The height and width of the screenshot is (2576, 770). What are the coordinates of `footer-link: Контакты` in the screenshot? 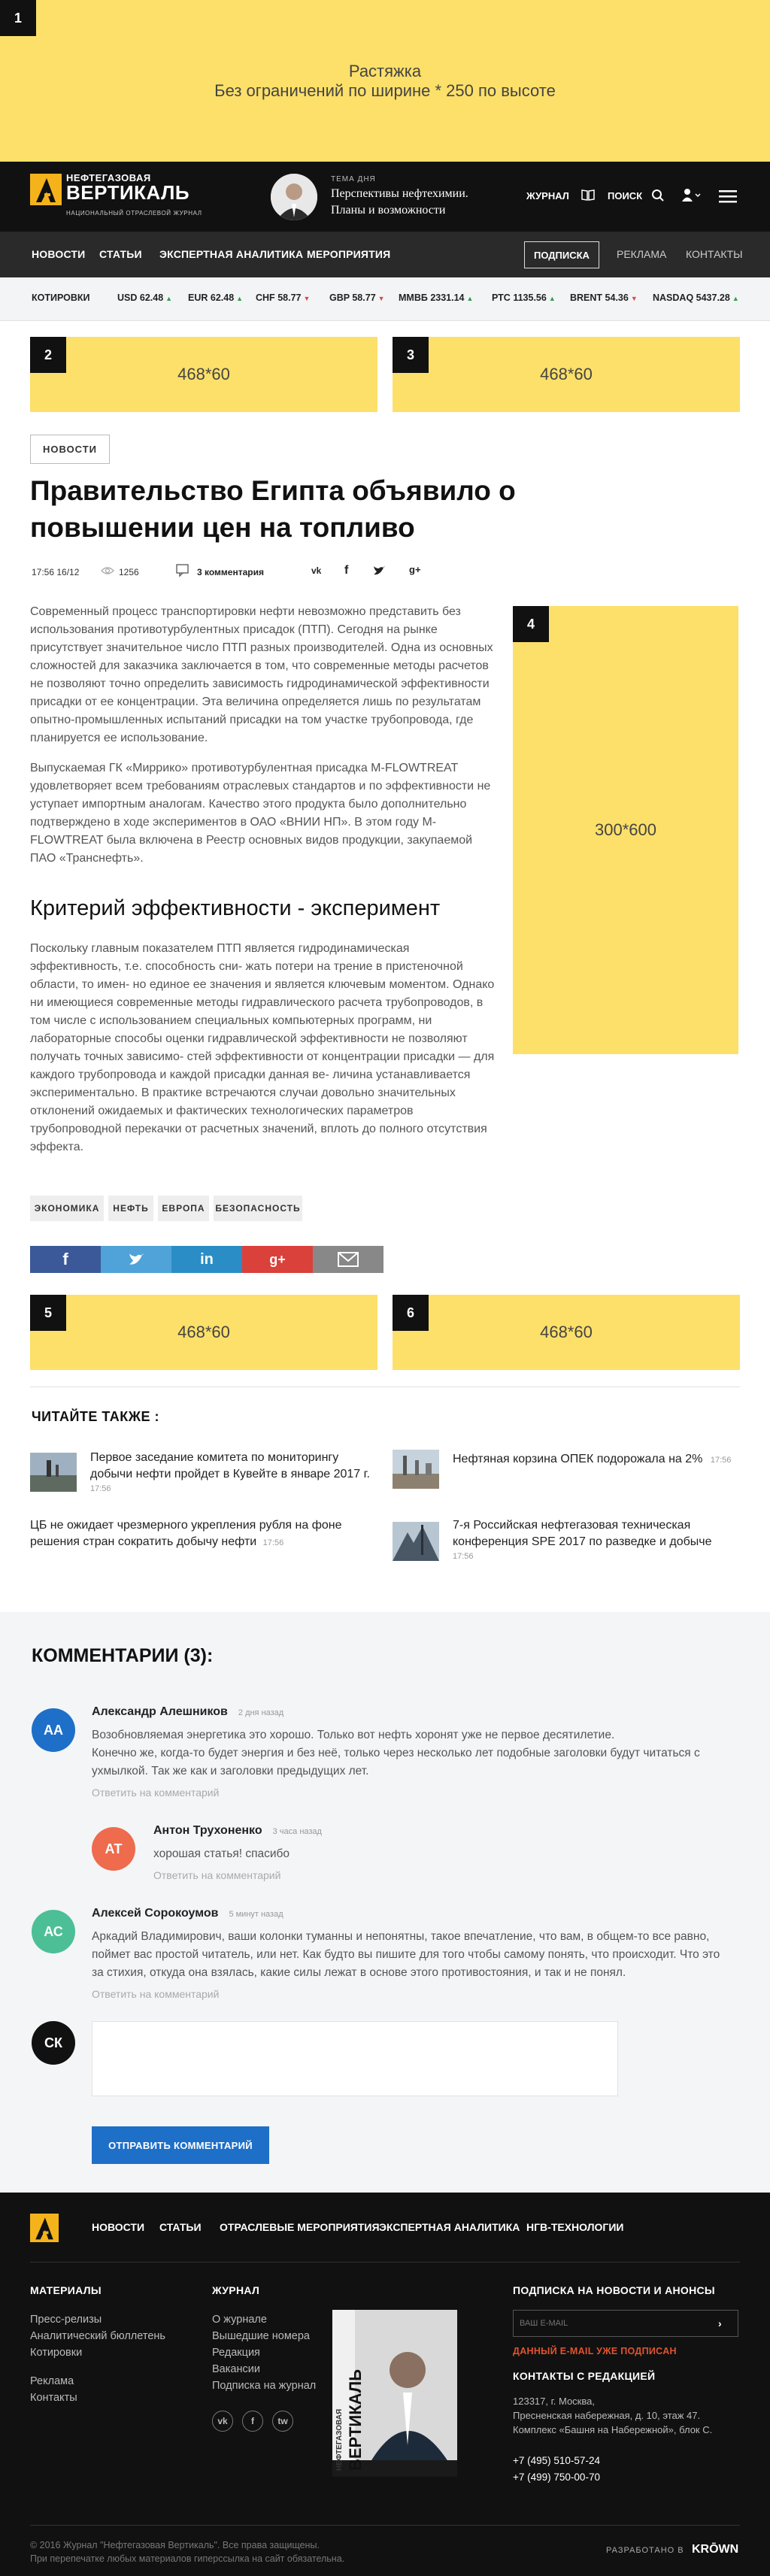 It's located at (53, 2398).